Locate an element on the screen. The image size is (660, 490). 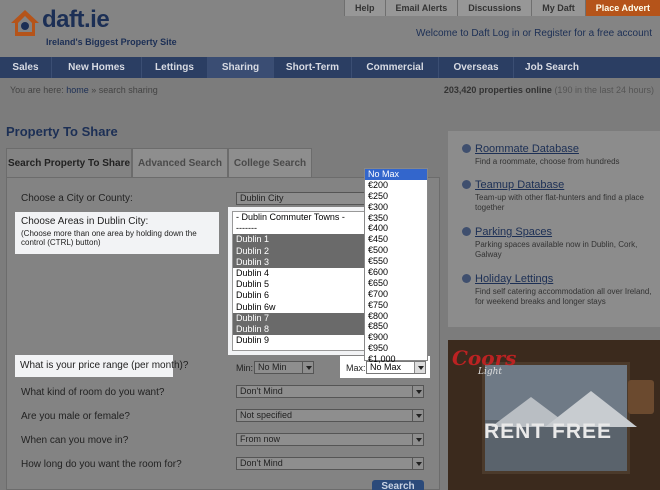
room-label: What kind of room do you want? is located at coordinates (93, 392).